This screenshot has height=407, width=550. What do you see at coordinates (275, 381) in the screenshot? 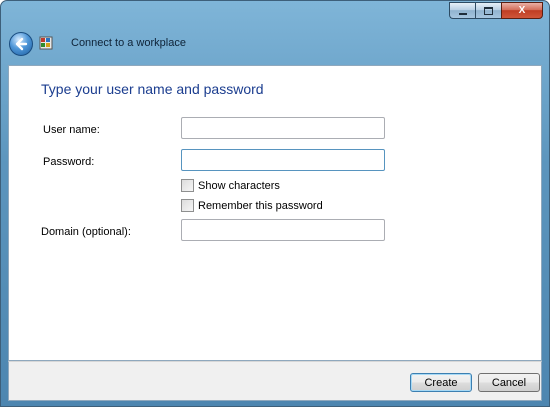
I see `button-bar: Create Cancel` at bounding box center [275, 381].